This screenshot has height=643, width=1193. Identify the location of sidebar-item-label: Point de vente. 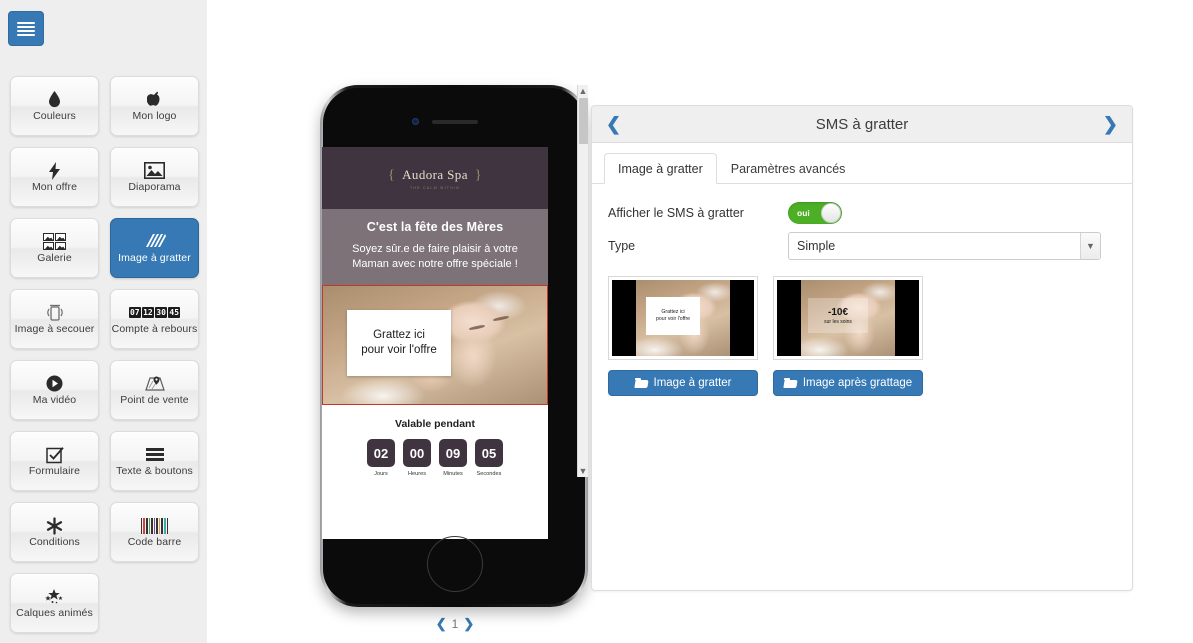
(154, 400).